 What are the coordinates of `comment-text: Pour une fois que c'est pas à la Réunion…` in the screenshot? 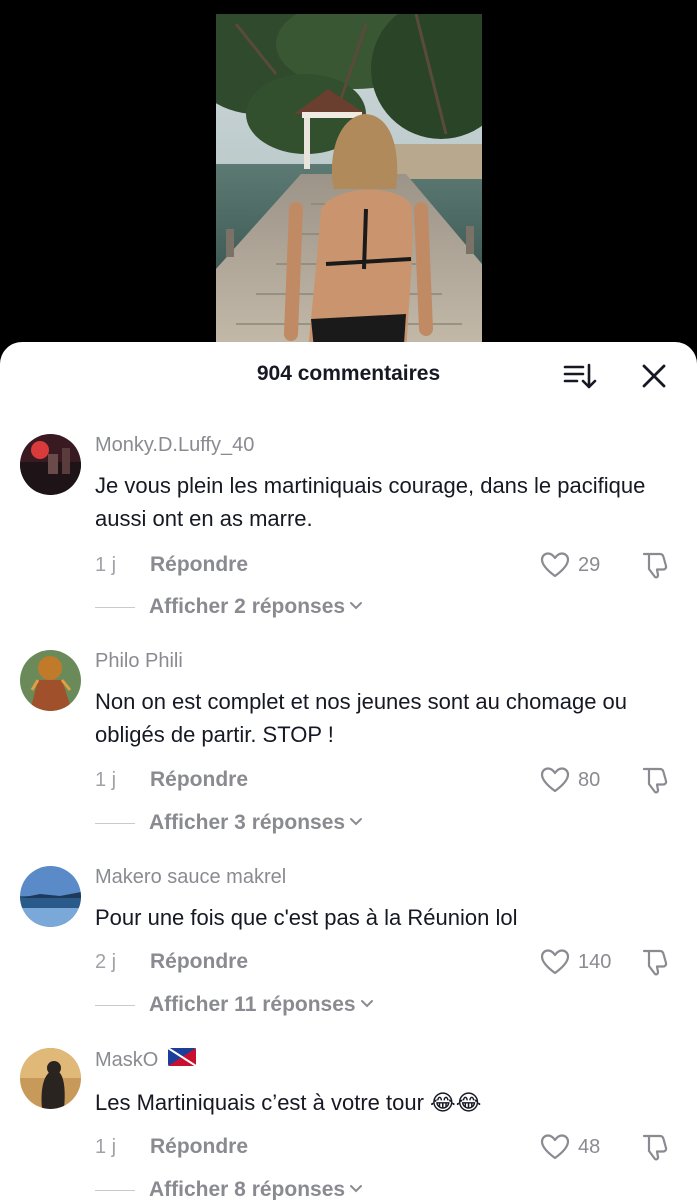 It's located at (306, 917).